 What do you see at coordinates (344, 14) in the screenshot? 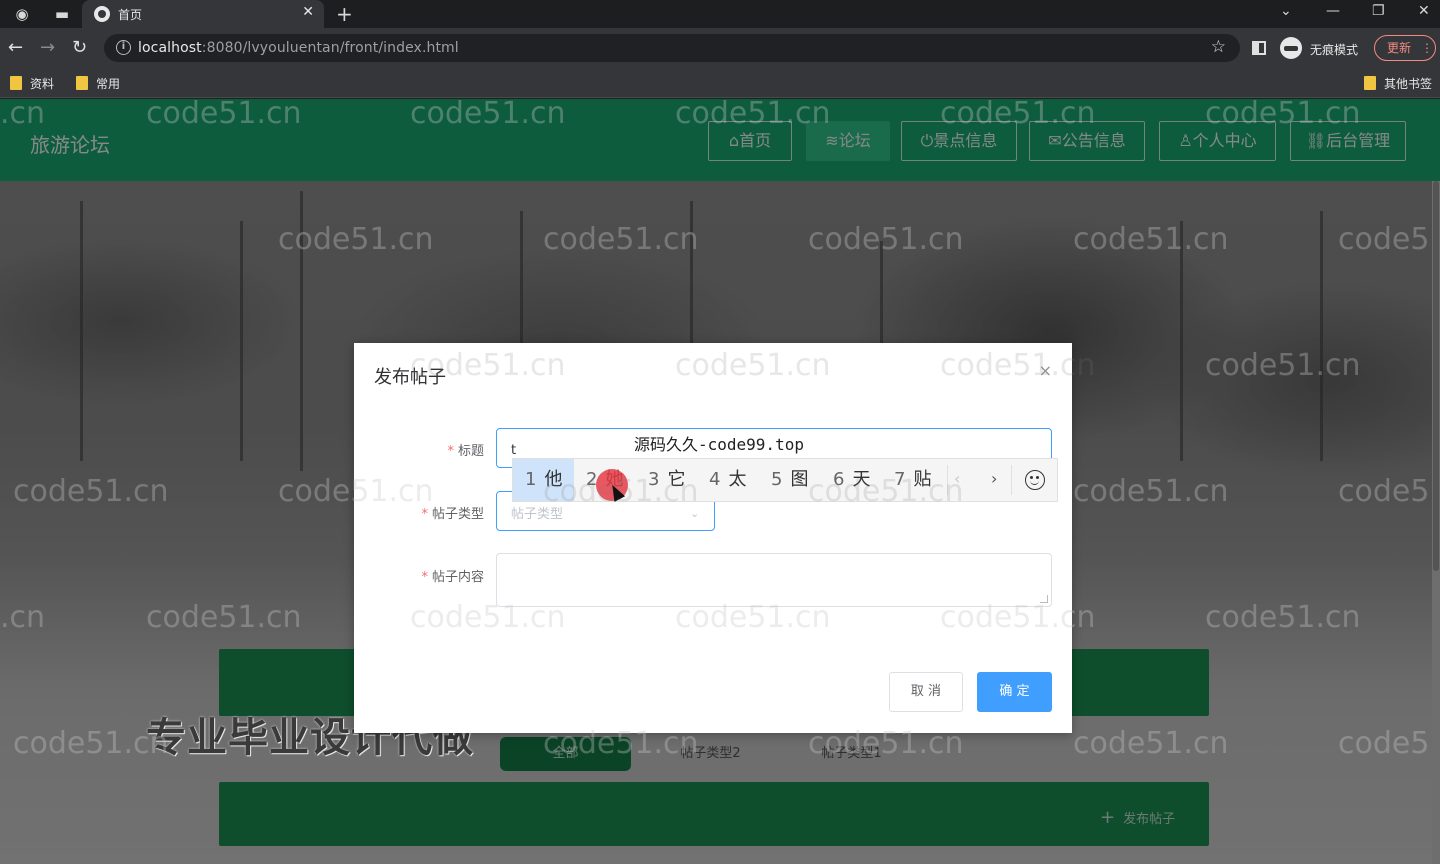
I see `new-tab-icon: +` at bounding box center [344, 14].